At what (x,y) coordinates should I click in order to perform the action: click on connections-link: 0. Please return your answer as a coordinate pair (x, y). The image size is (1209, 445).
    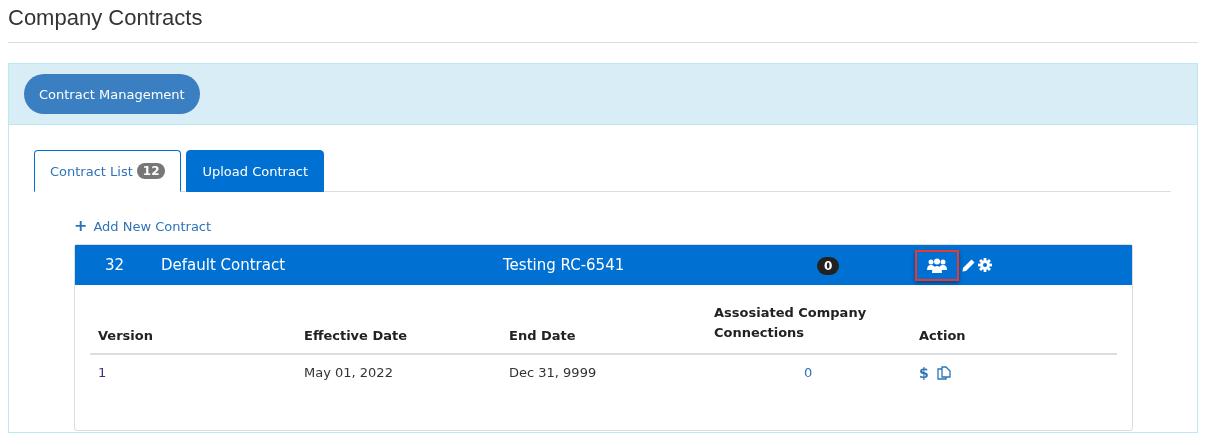
    Looking at the image, I should click on (808, 373).